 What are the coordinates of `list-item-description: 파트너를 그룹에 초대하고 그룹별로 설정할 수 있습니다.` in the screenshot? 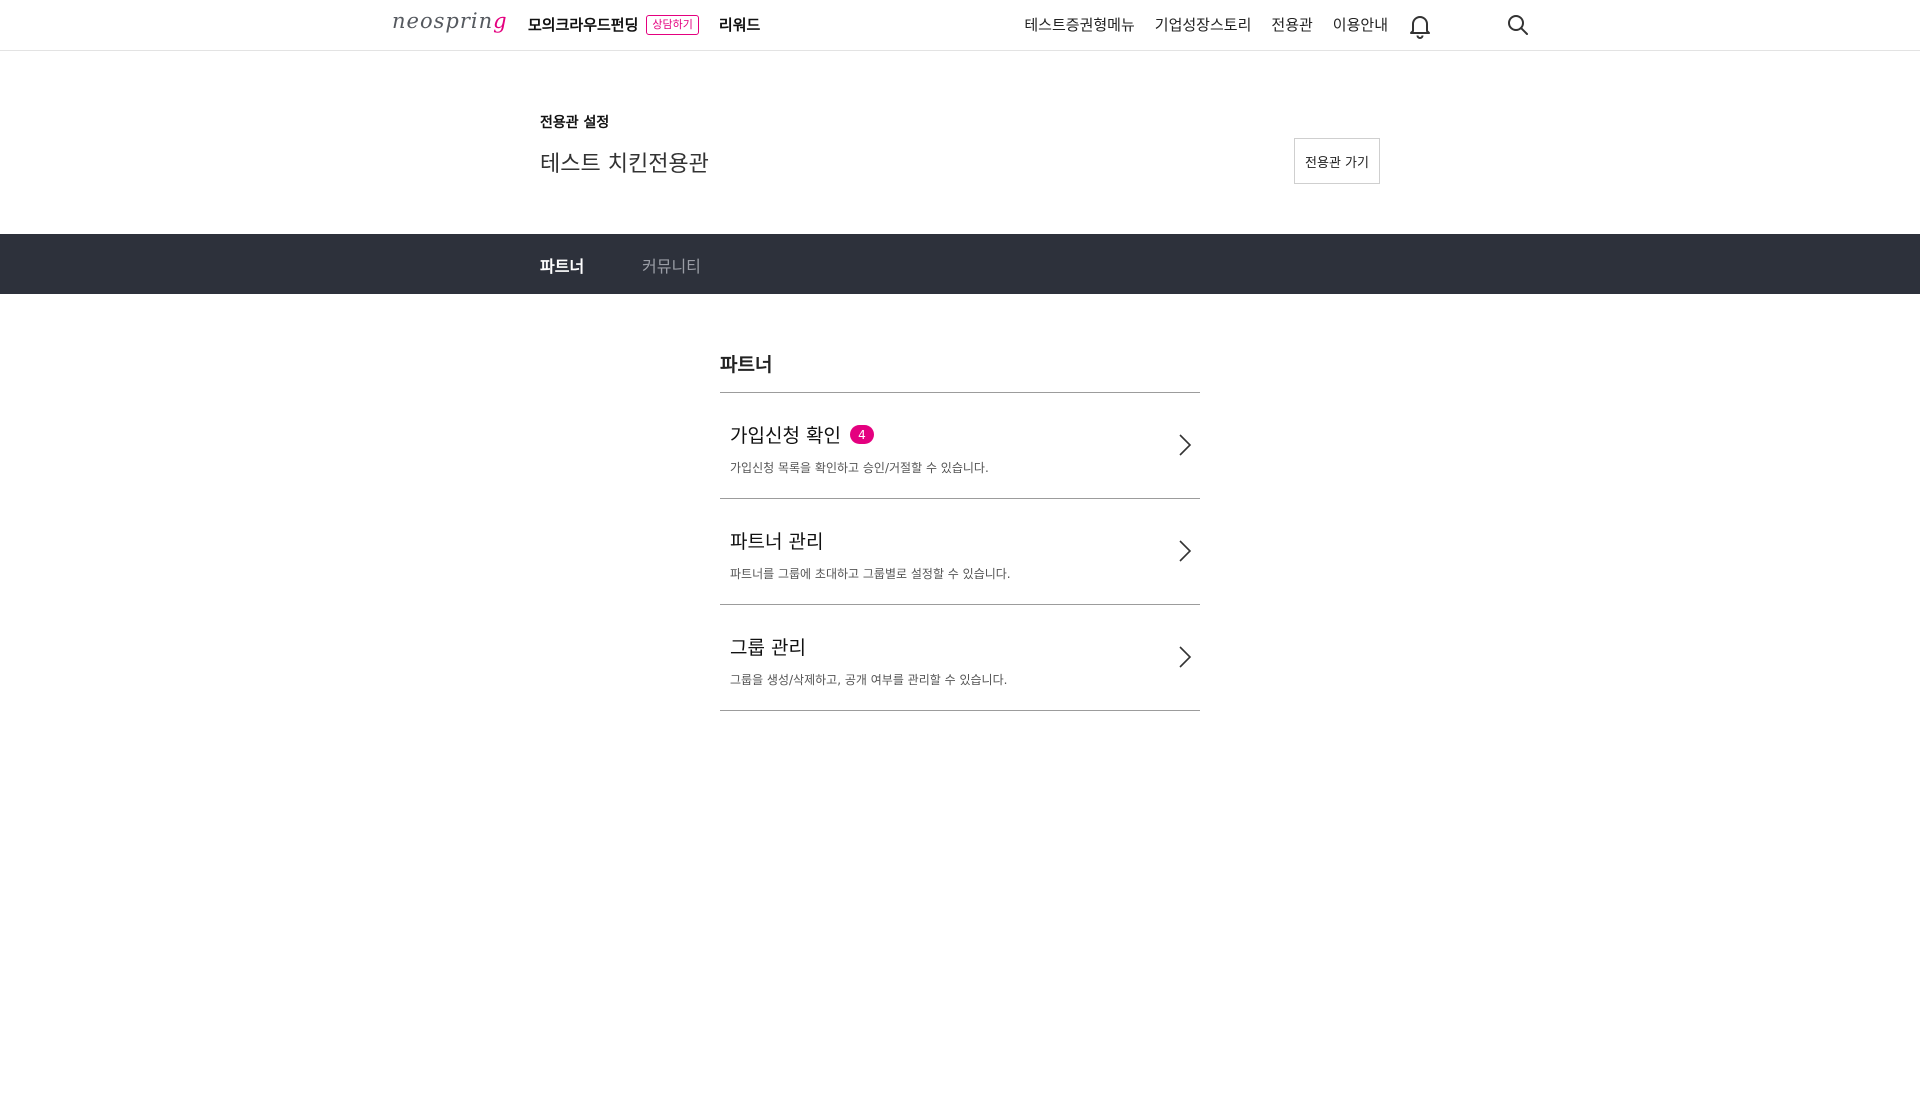 It's located at (870, 574).